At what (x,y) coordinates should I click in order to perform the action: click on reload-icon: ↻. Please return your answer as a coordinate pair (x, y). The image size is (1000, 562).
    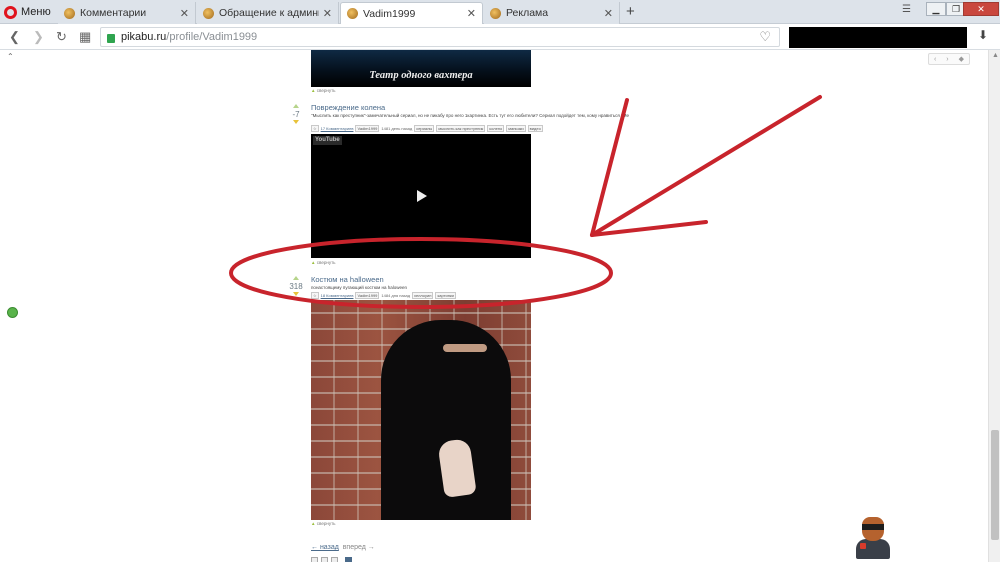
    Looking at the image, I should click on (61, 37).